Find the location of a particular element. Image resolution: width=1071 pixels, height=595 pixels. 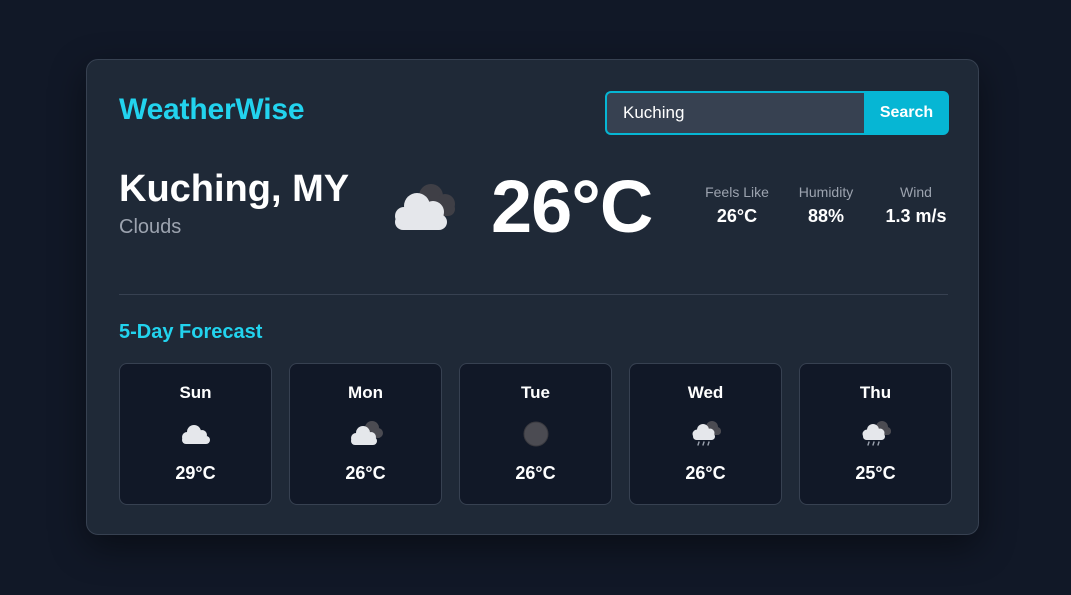

cloudy-icon is located at coordinates (425, 207).